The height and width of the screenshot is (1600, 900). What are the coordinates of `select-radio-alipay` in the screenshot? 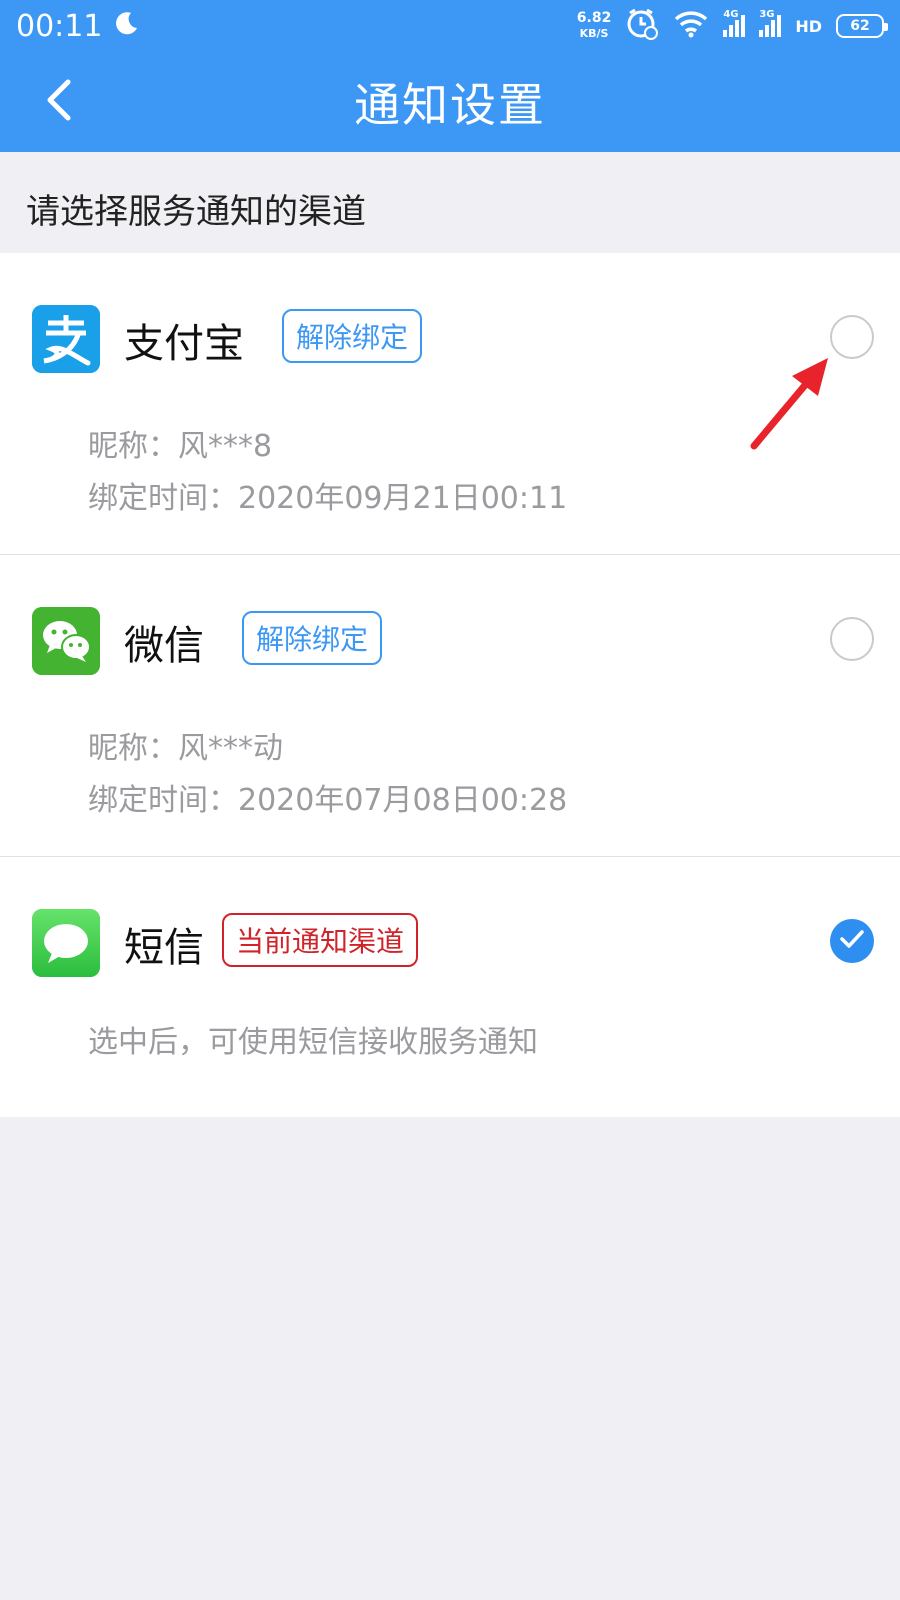 It's located at (852, 337).